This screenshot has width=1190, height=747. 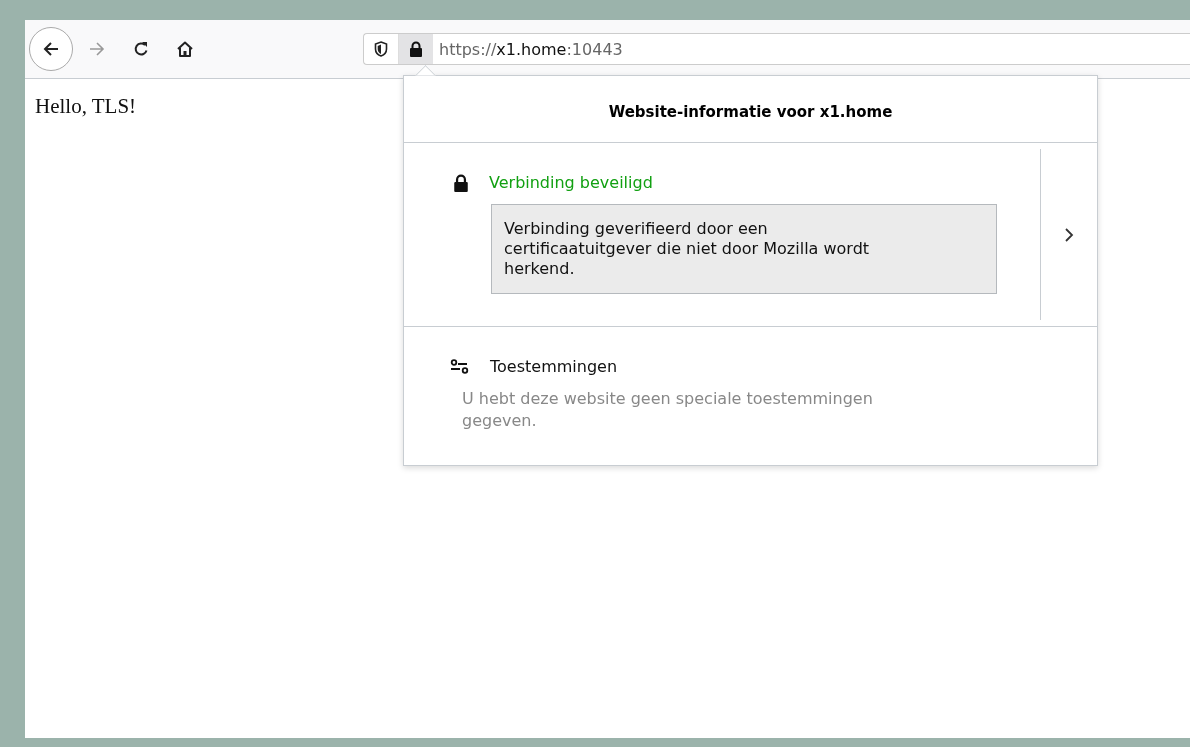 What do you see at coordinates (531, 49) in the screenshot?
I see `url-text: https://x1.home:10443` at bounding box center [531, 49].